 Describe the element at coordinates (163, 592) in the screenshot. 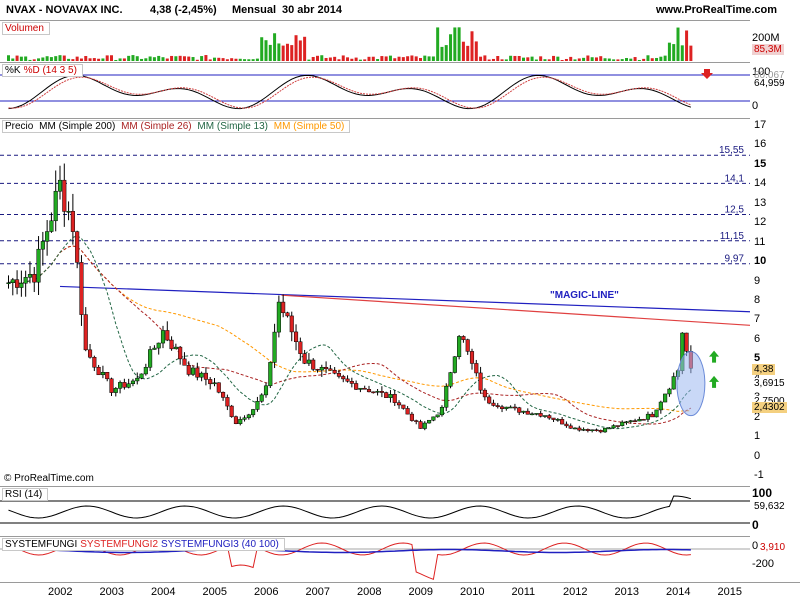

I see `x-tick-year: 2004` at that location.